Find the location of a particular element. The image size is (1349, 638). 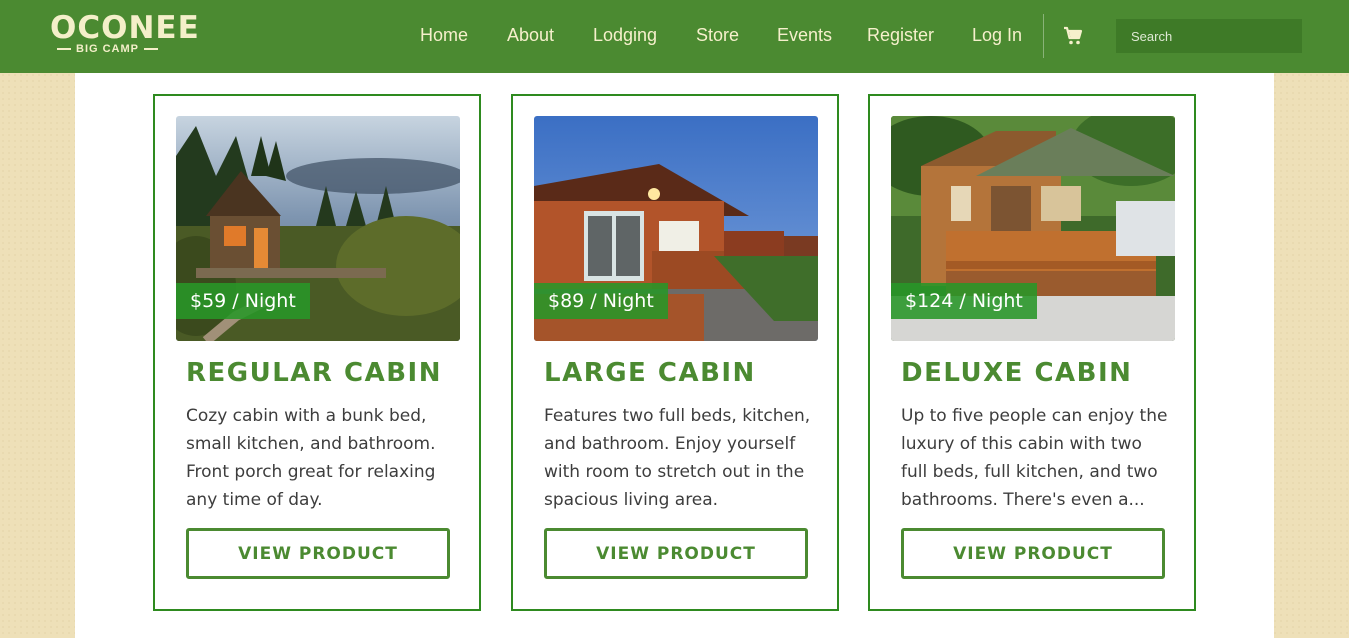

shopping-cart-icon is located at coordinates (1073, 36).